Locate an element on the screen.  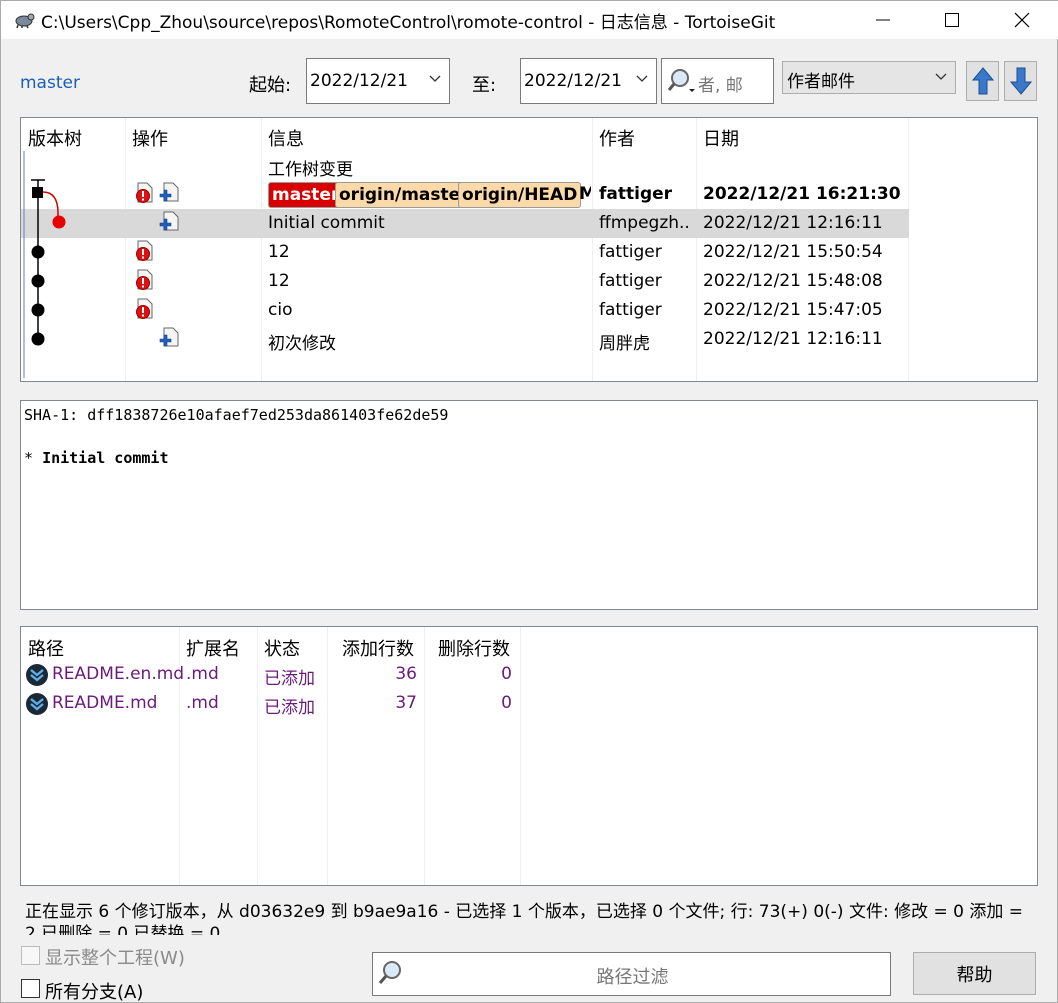
move-up-button is located at coordinates (982, 81).